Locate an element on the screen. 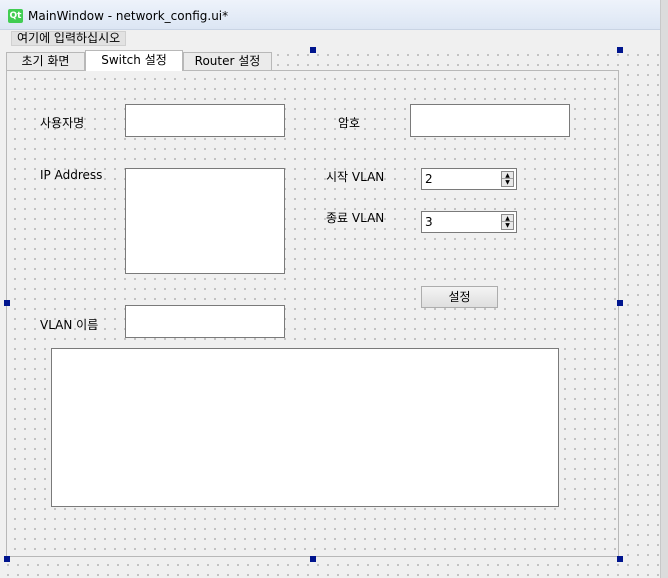  start-vlan-stepper: ▲ ▼ is located at coordinates (507, 179).